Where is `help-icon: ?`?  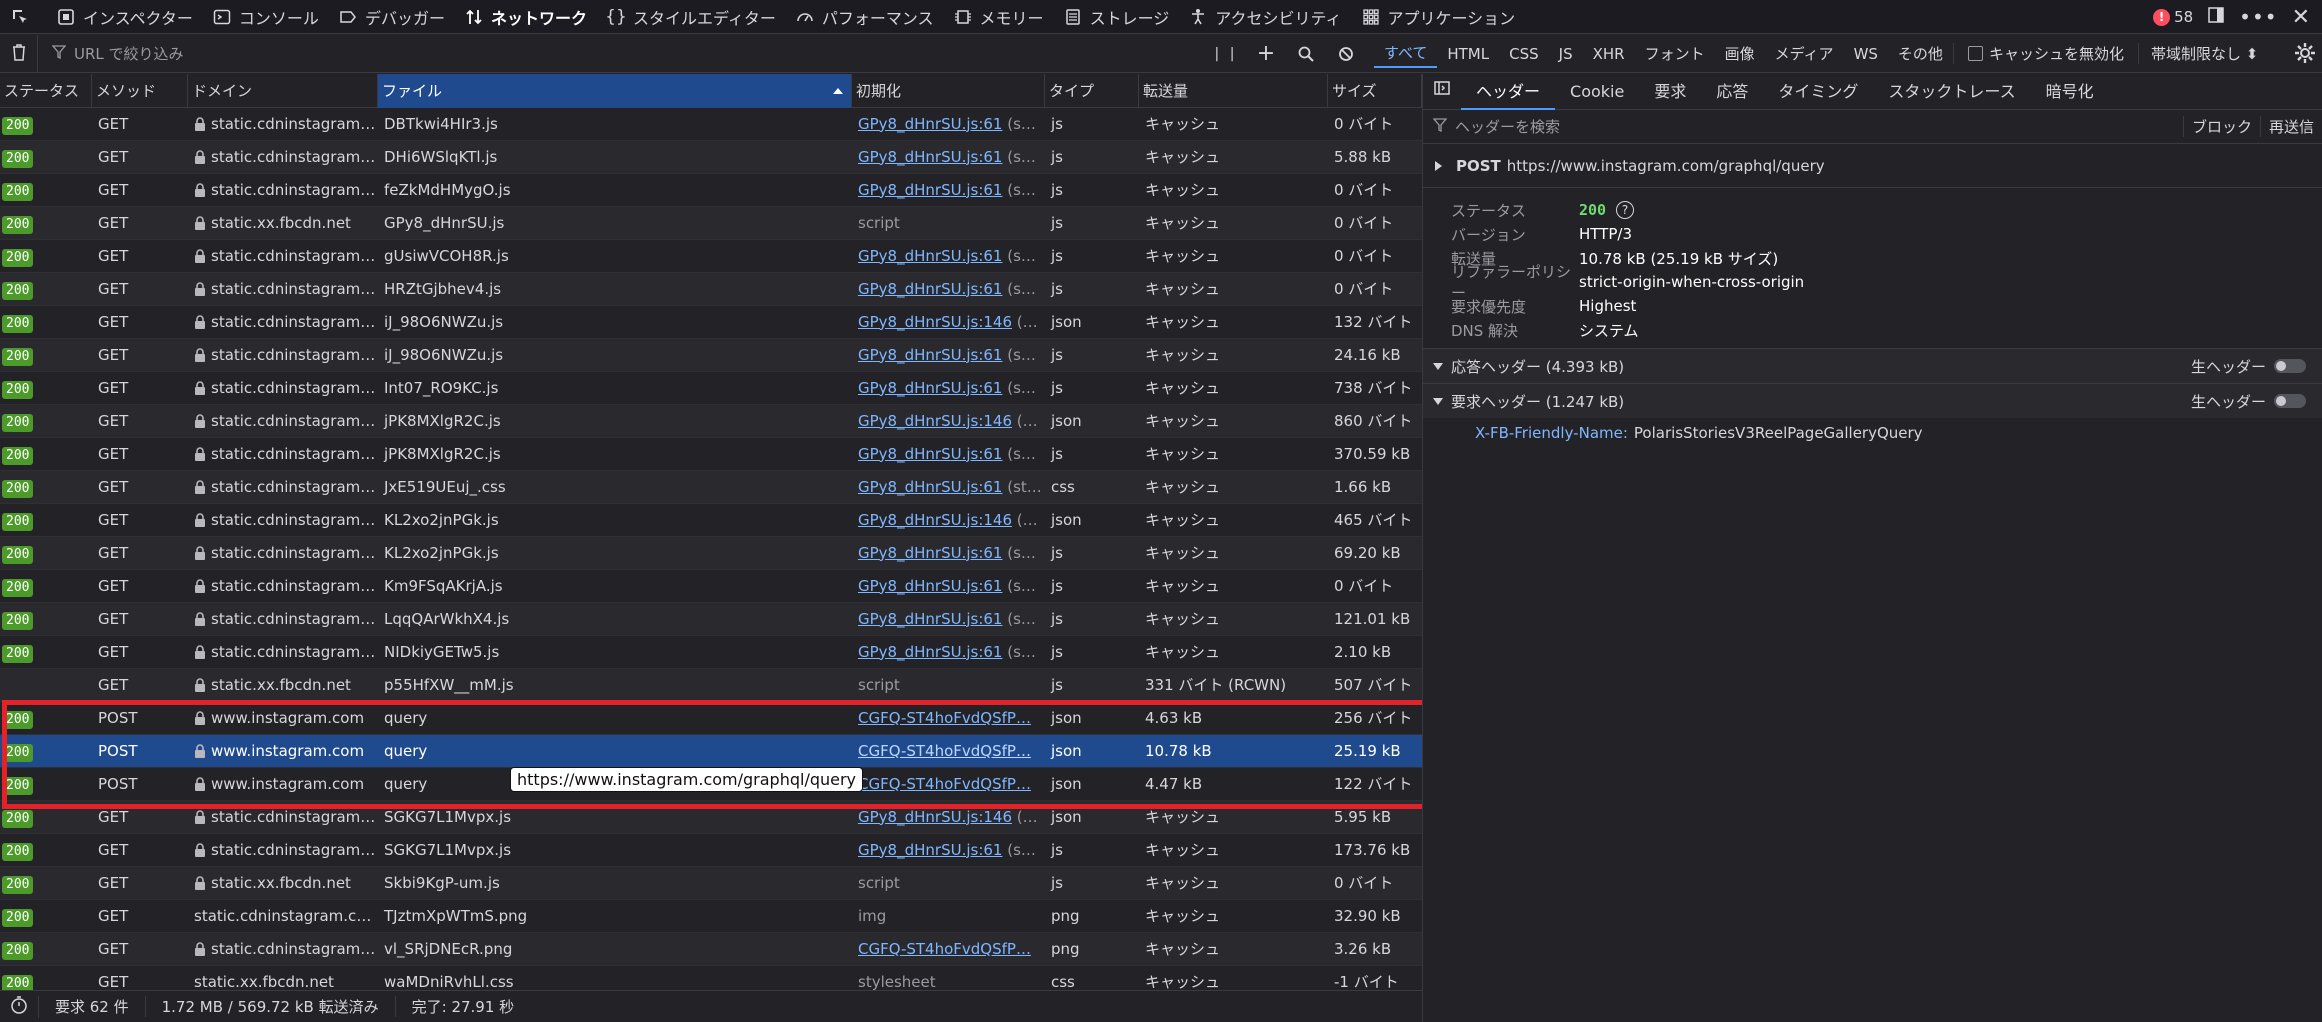
help-icon: ? is located at coordinates (1625, 210).